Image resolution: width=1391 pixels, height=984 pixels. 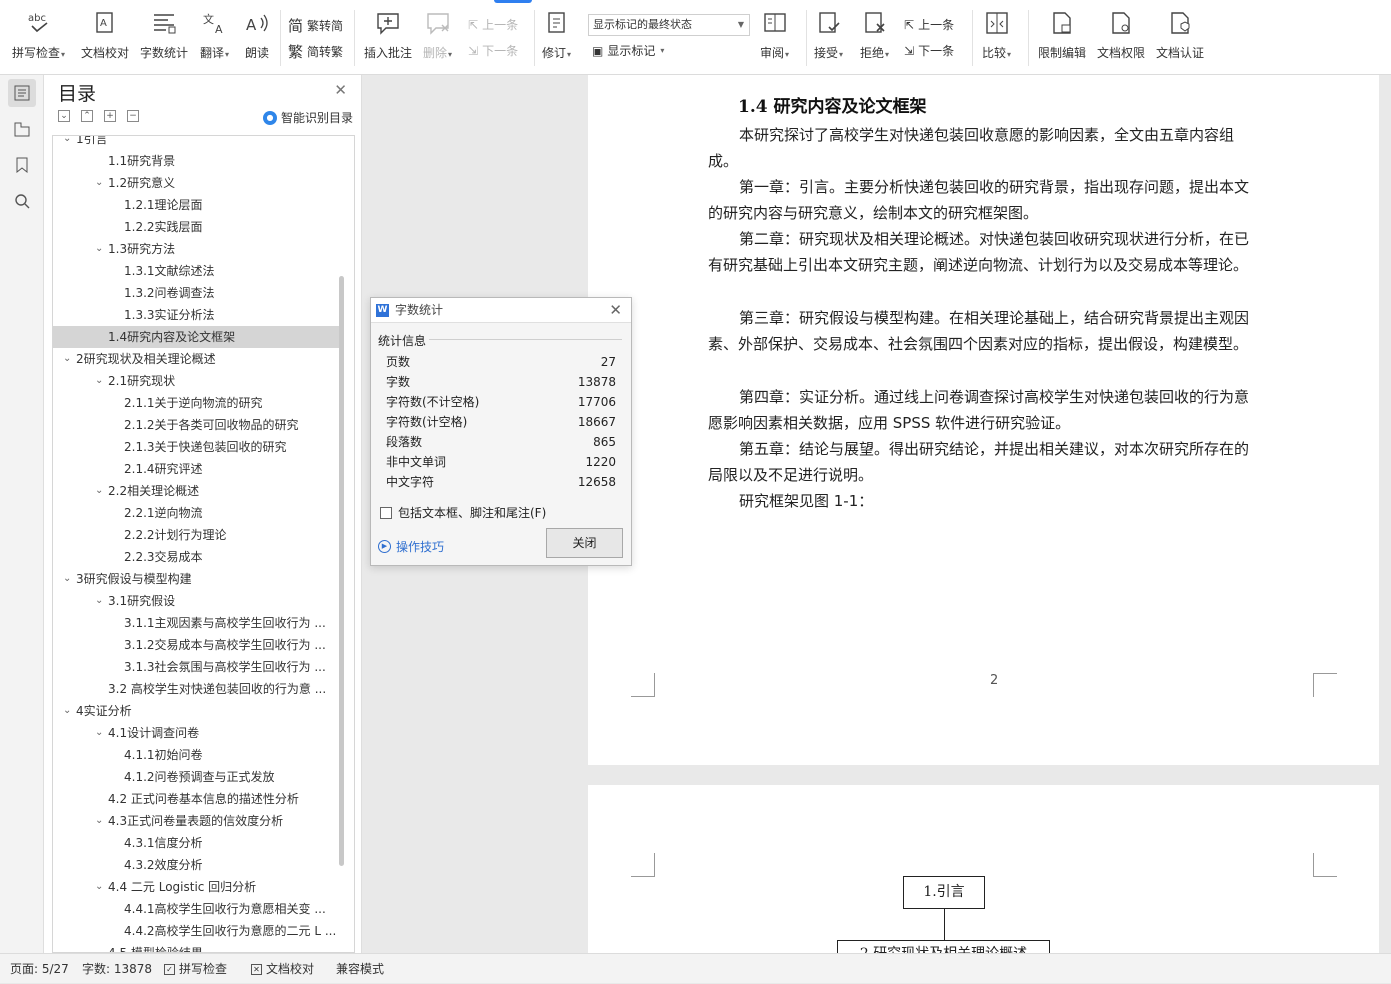 I want to click on toc-item: 1.2.2实践层面, so click(x=196, y=227).